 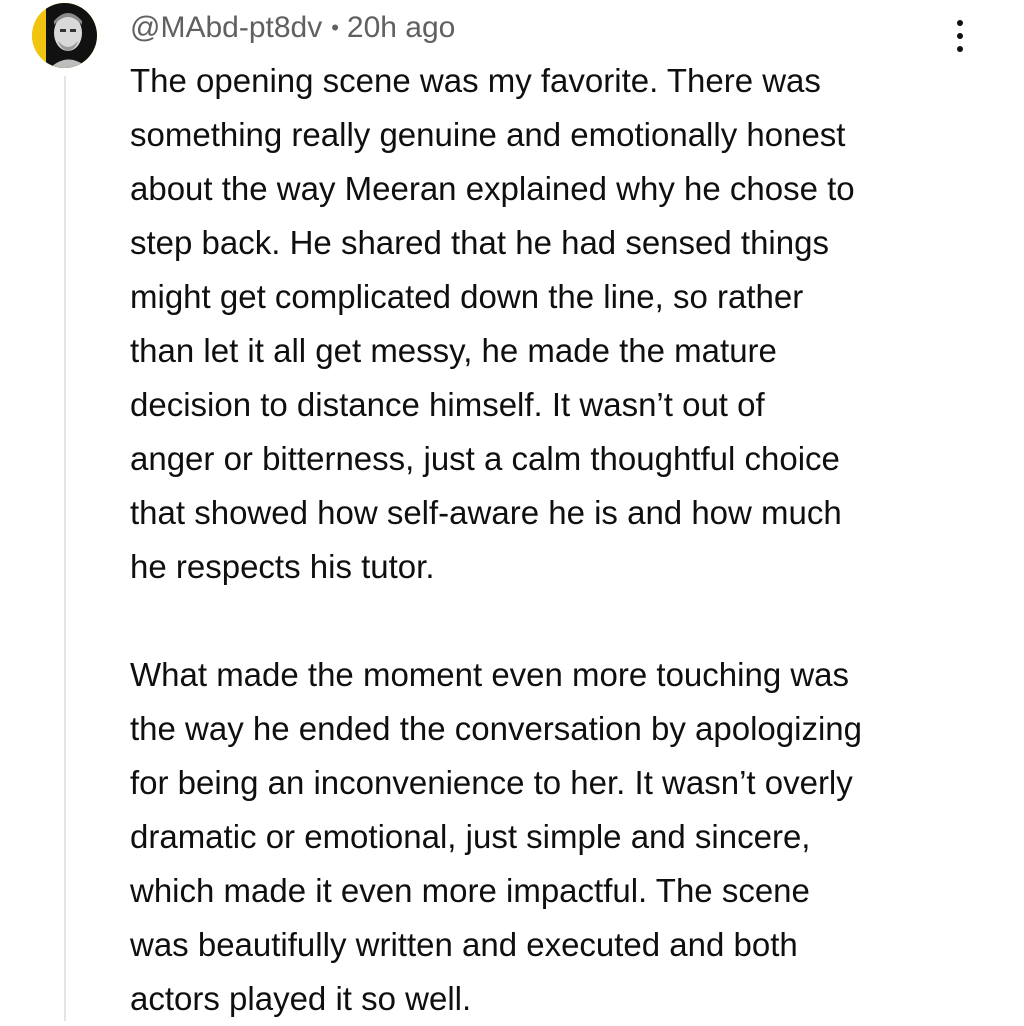 What do you see at coordinates (301, 998) in the screenshot?
I see `comment-line: actors played it so well.` at bounding box center [301, 998].